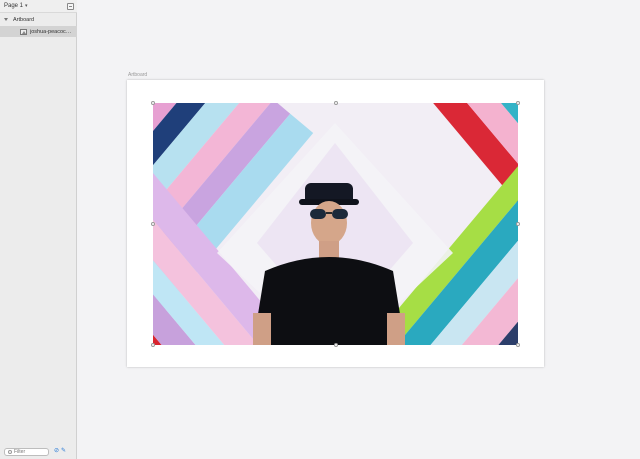 The width and height of the screenshot is (640, 459). I want to click on page-selector: Page 1 ▾, so click(38, 6).